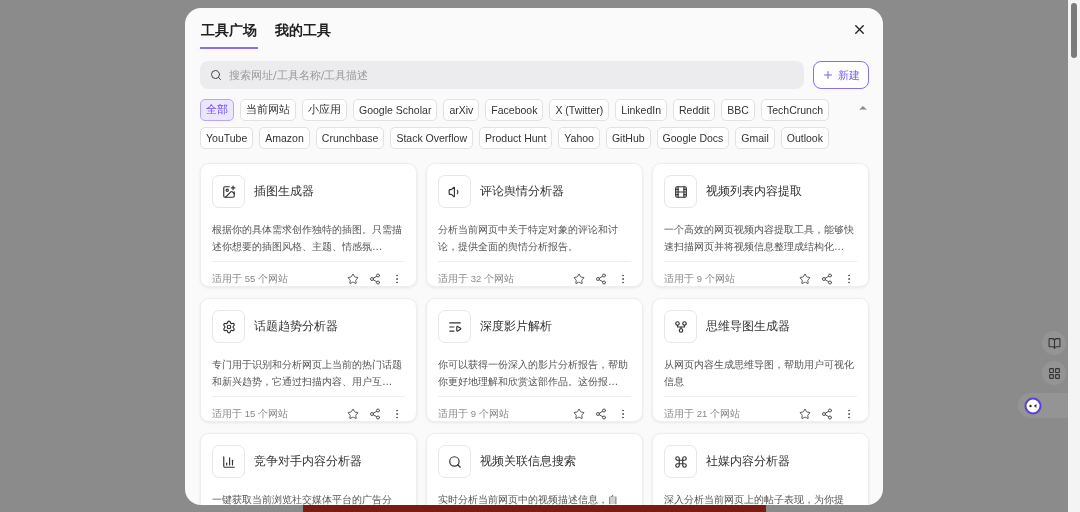 This screenshot has height=512, width=1080. What do you see at coordinates (324, 110) in the screenshot?
I see `filter-chip: 小应用` at bounding box center [324, 110].